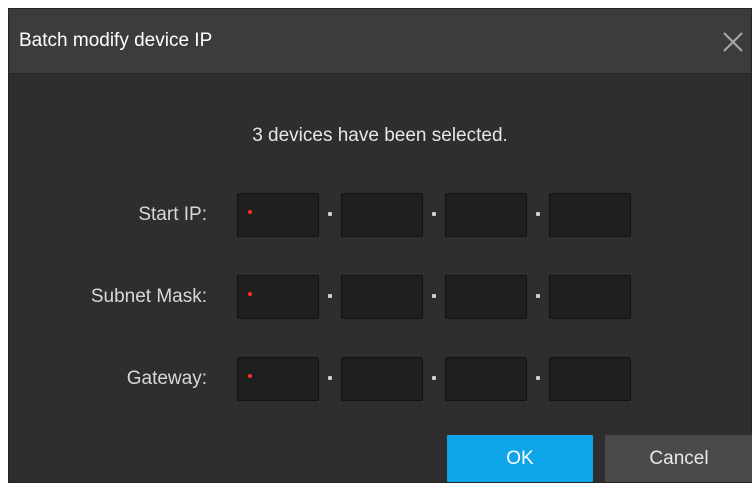 The height and width of the screenshot is (491, 752). I want to click on ok-button: OK, so click(520, 458).